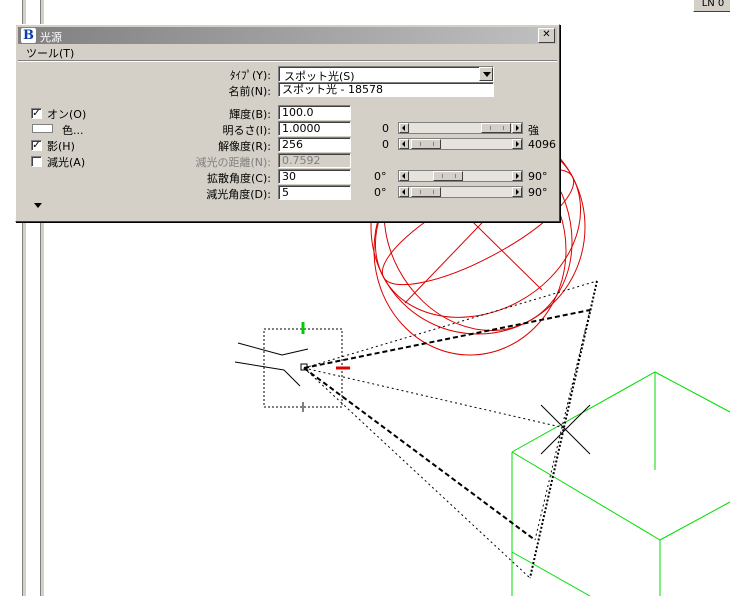 This screenshot has height=596, width=730. Describe the element at coordinates (246, 130) in the screenshot. I see `intensity-label: 明るさ(I):` at that location.